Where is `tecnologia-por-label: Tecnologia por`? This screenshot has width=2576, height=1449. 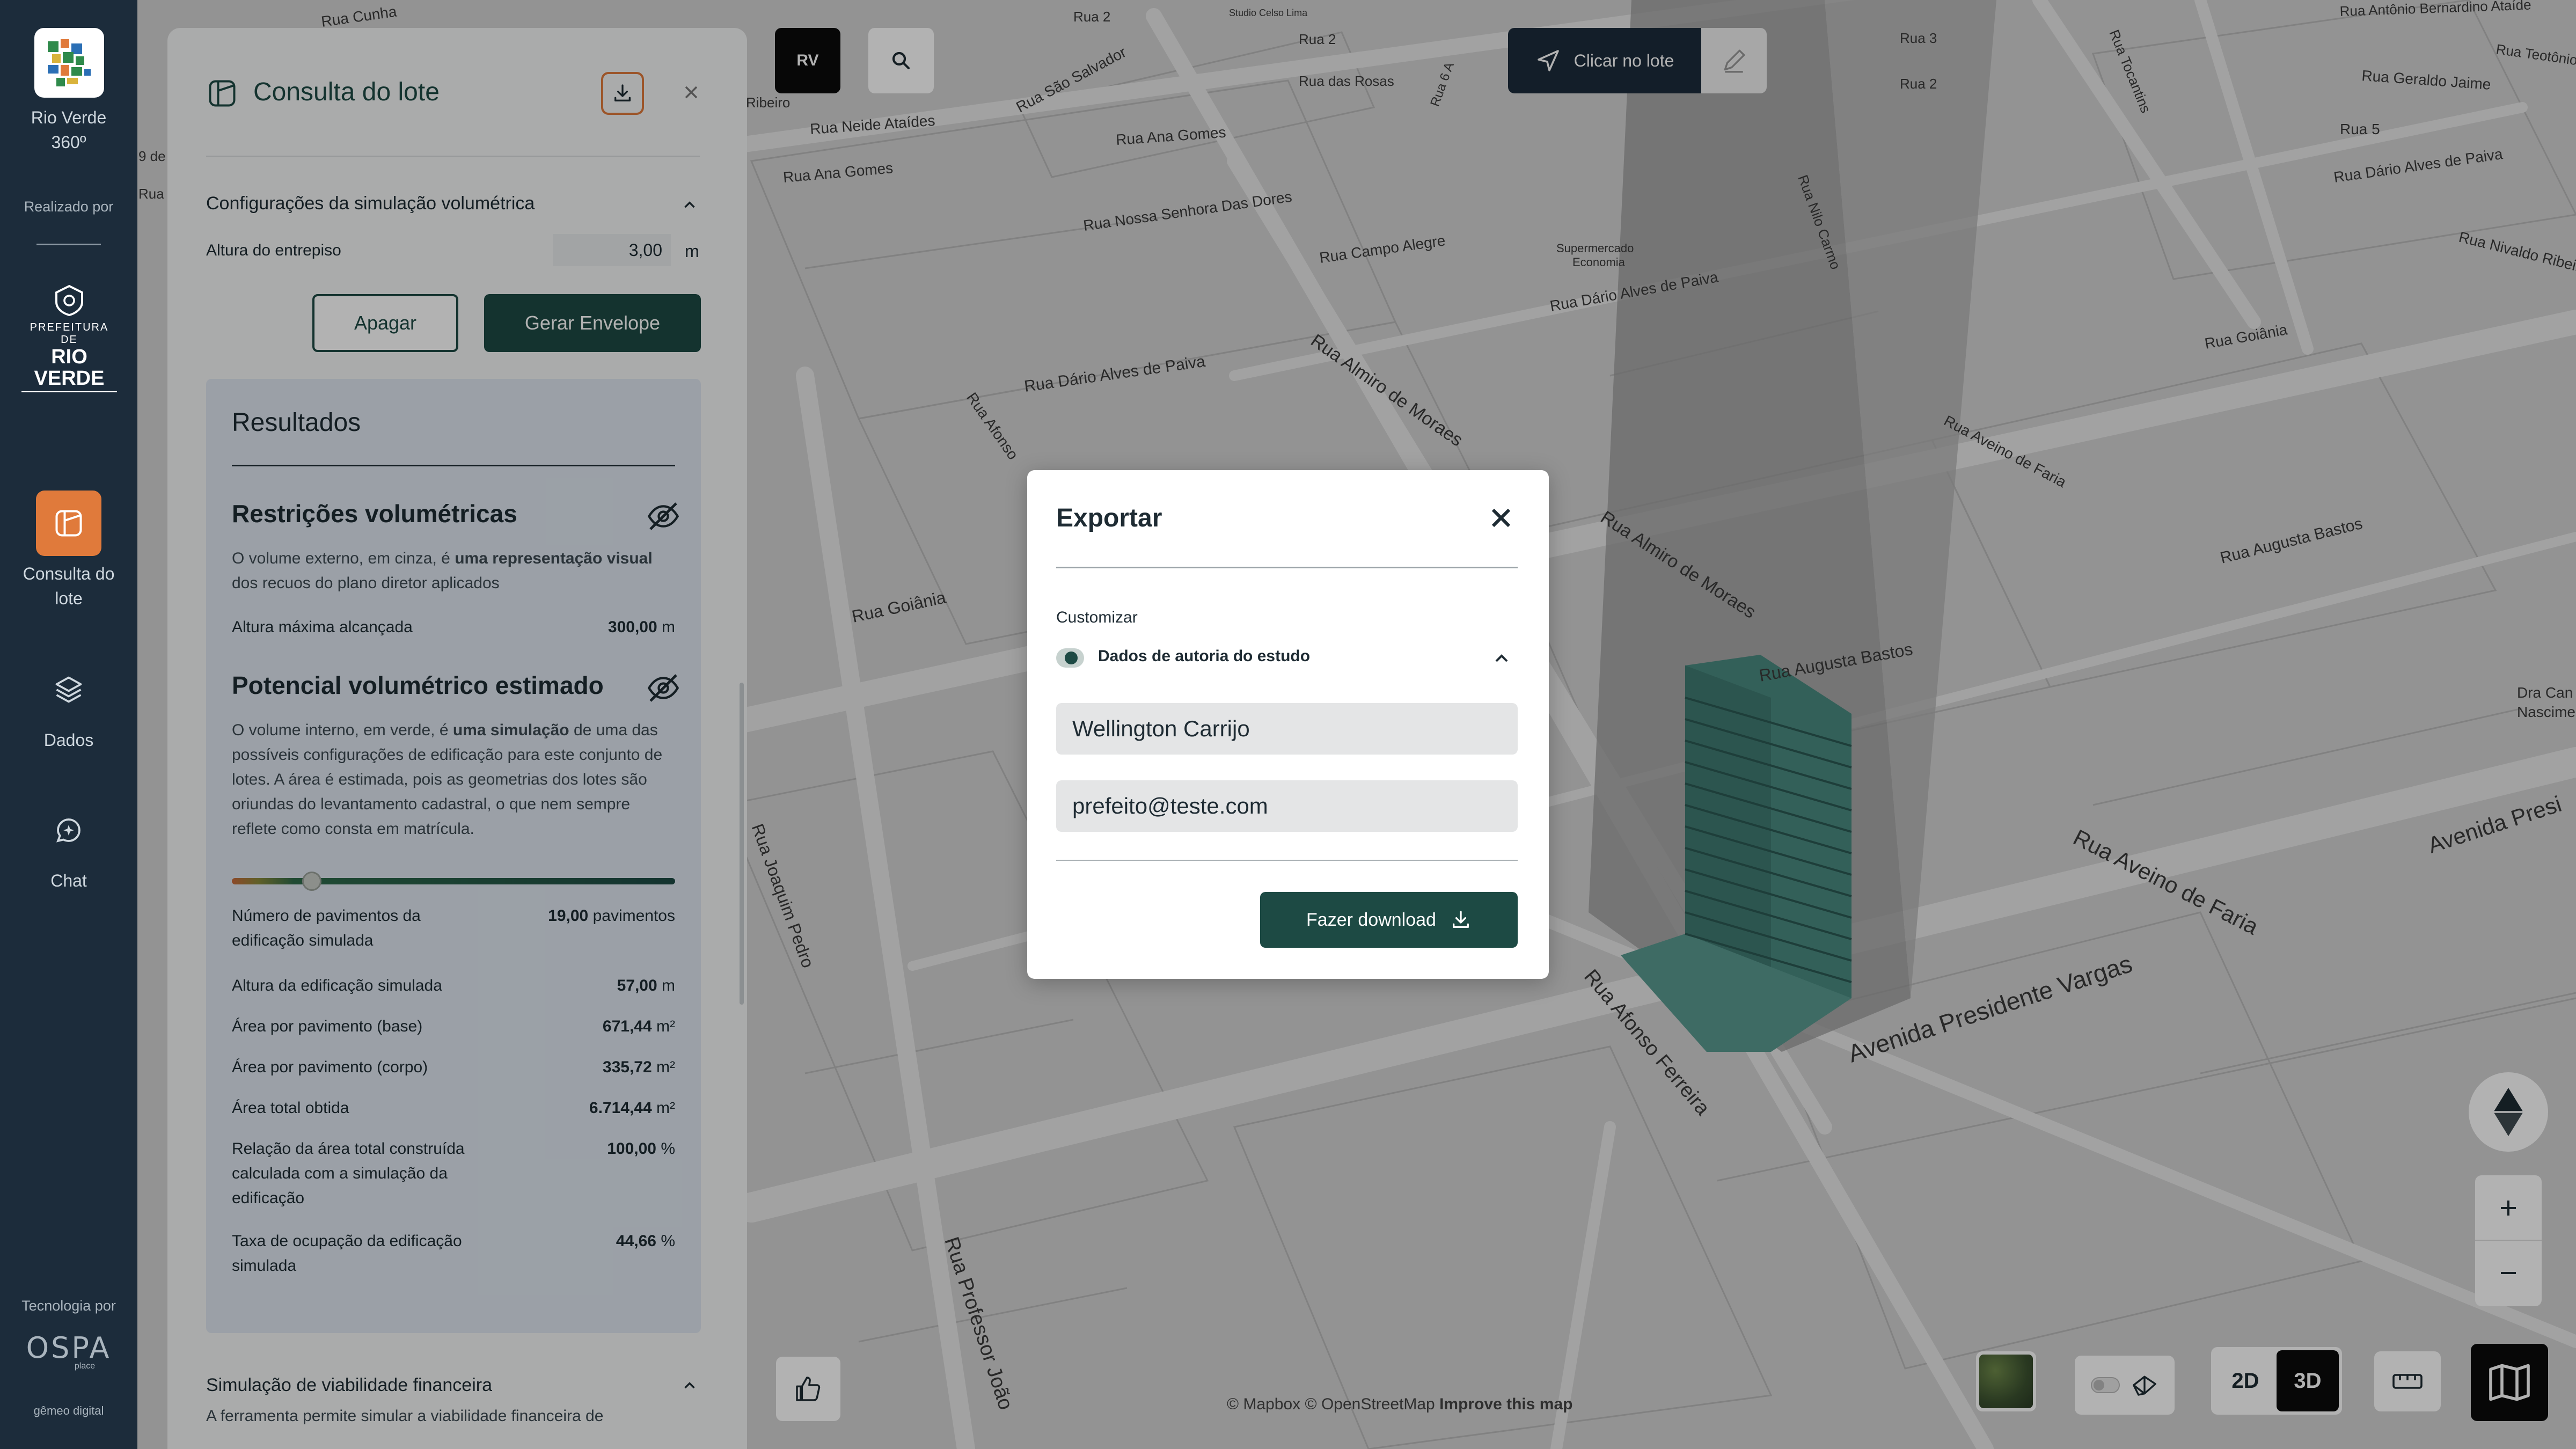 tecnologia-por-label: Tecnologia por is located at coordinates (68, 1306).